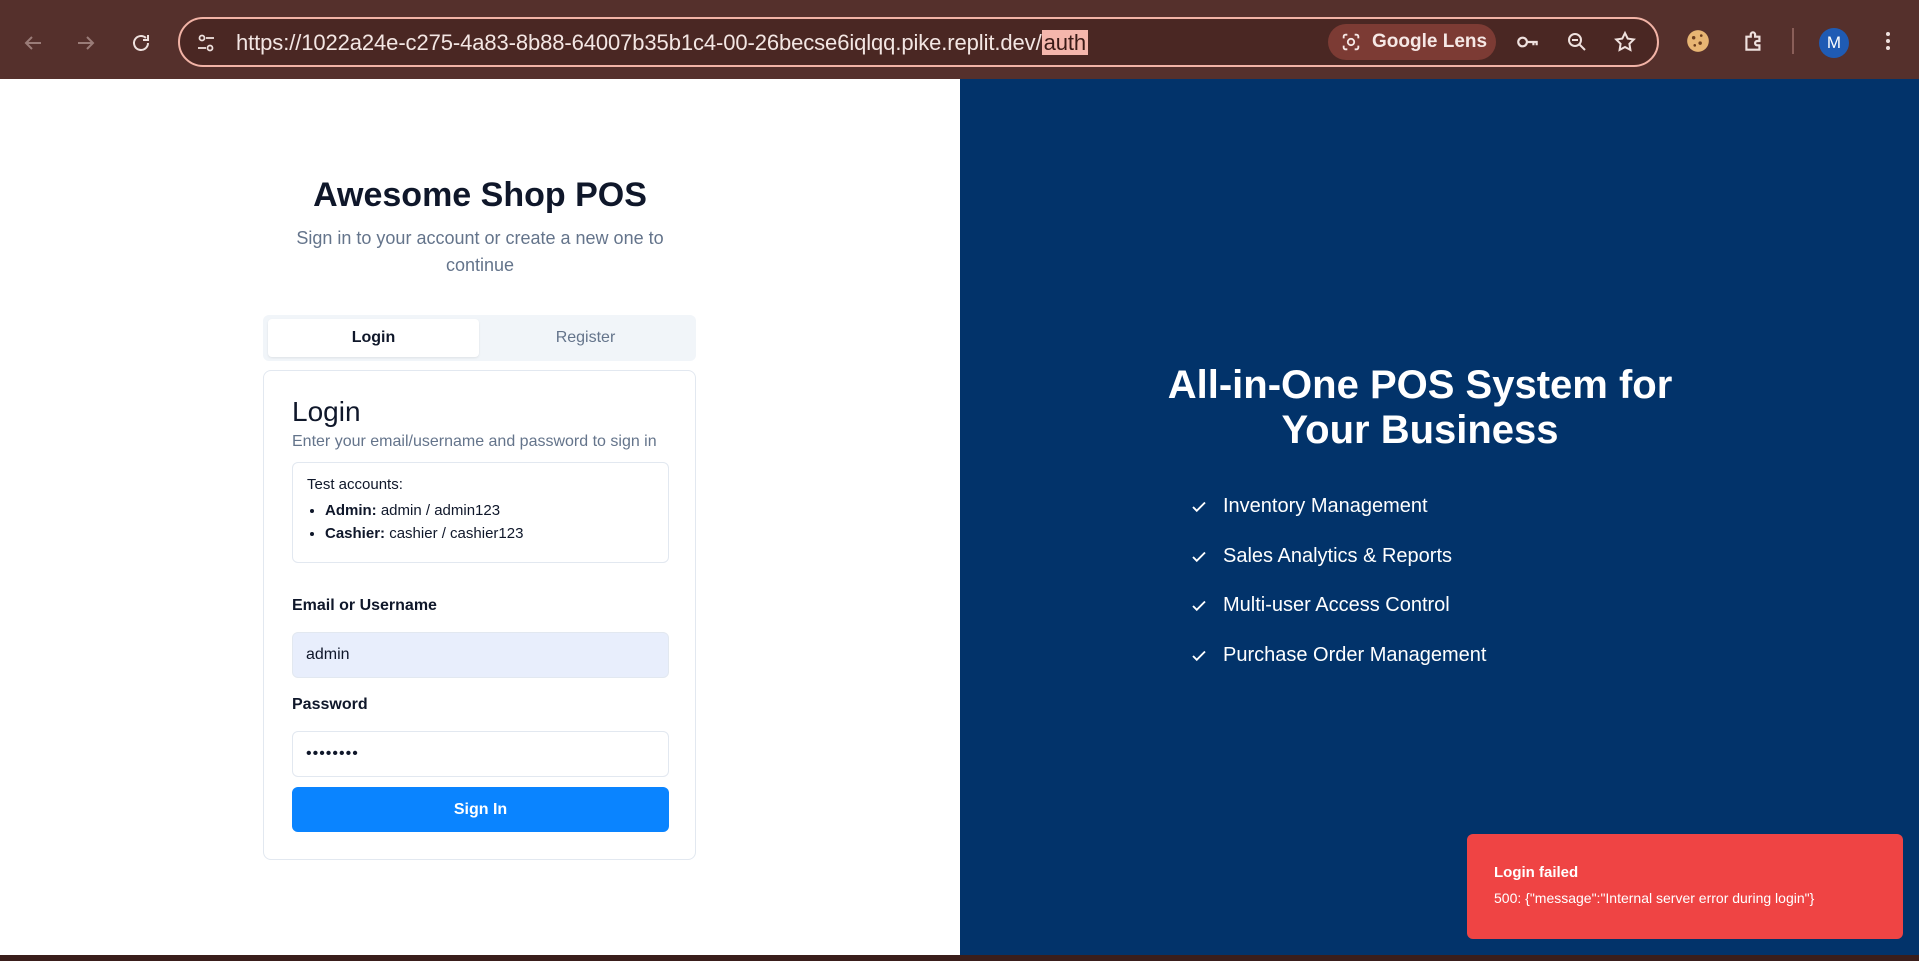 The image size is (1919, 961). What do you see at coordinates (1577, 42) in the screenshot?
I see `zoom-icon` at bounding box center [1577, 42].